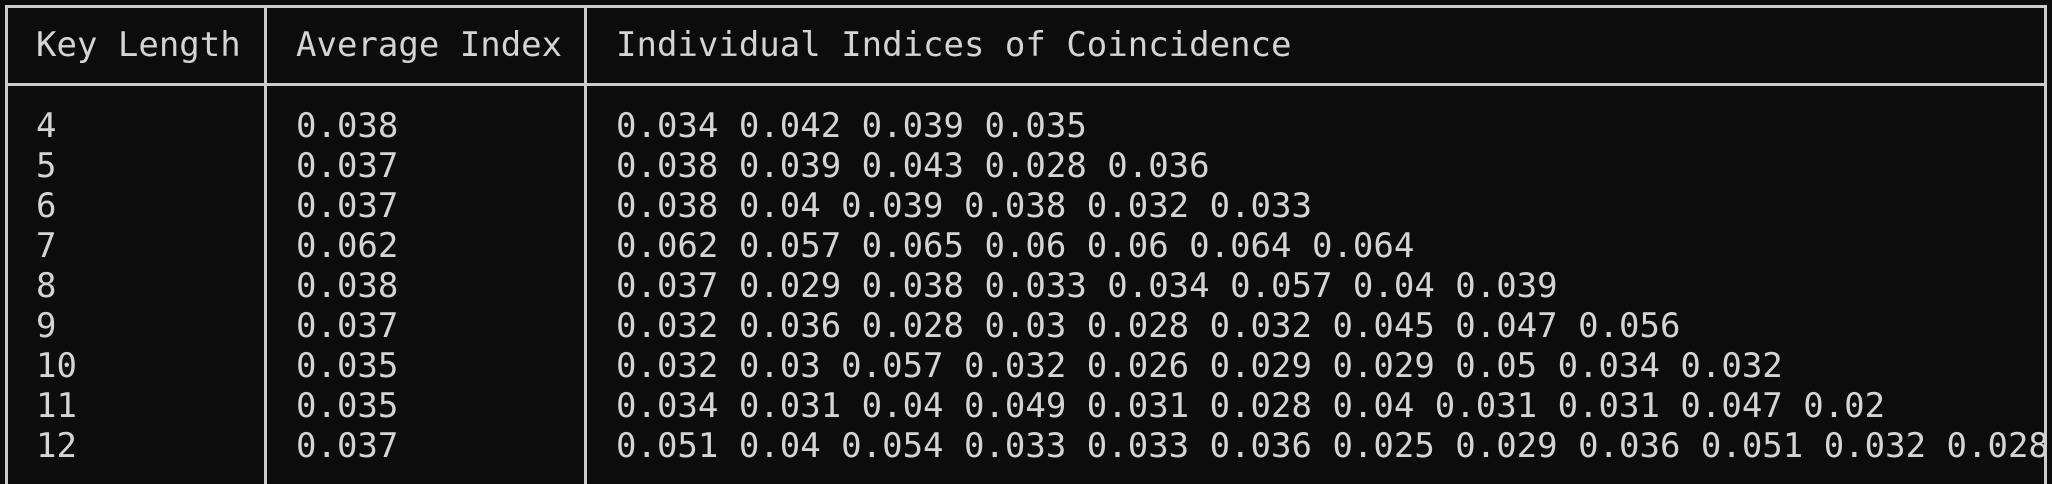 The width and height of the screenshot is (2052, 484). I want to click on table-right-border, so click(2045, 244).